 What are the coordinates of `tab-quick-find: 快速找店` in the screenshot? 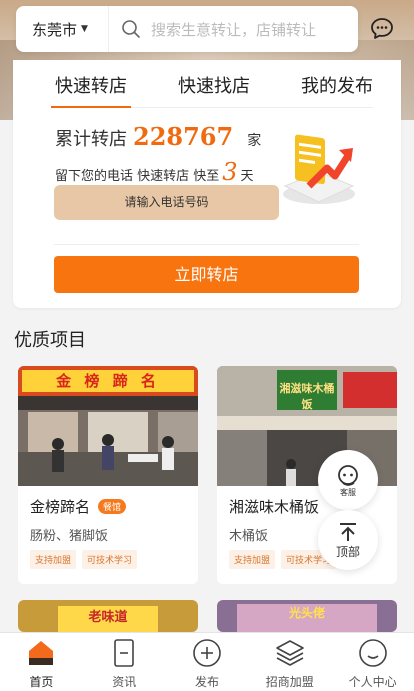 It's located at (214, 83).